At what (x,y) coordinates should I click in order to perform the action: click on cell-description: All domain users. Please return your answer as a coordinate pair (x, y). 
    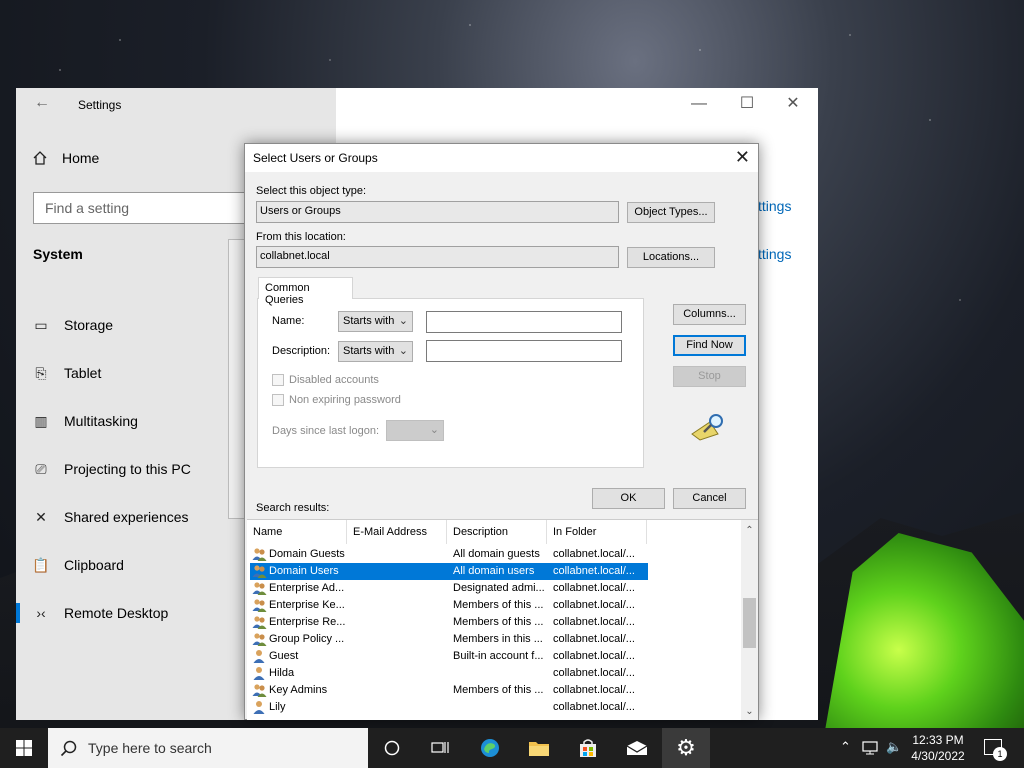
    Looking at the image, I should click on (494, 571).